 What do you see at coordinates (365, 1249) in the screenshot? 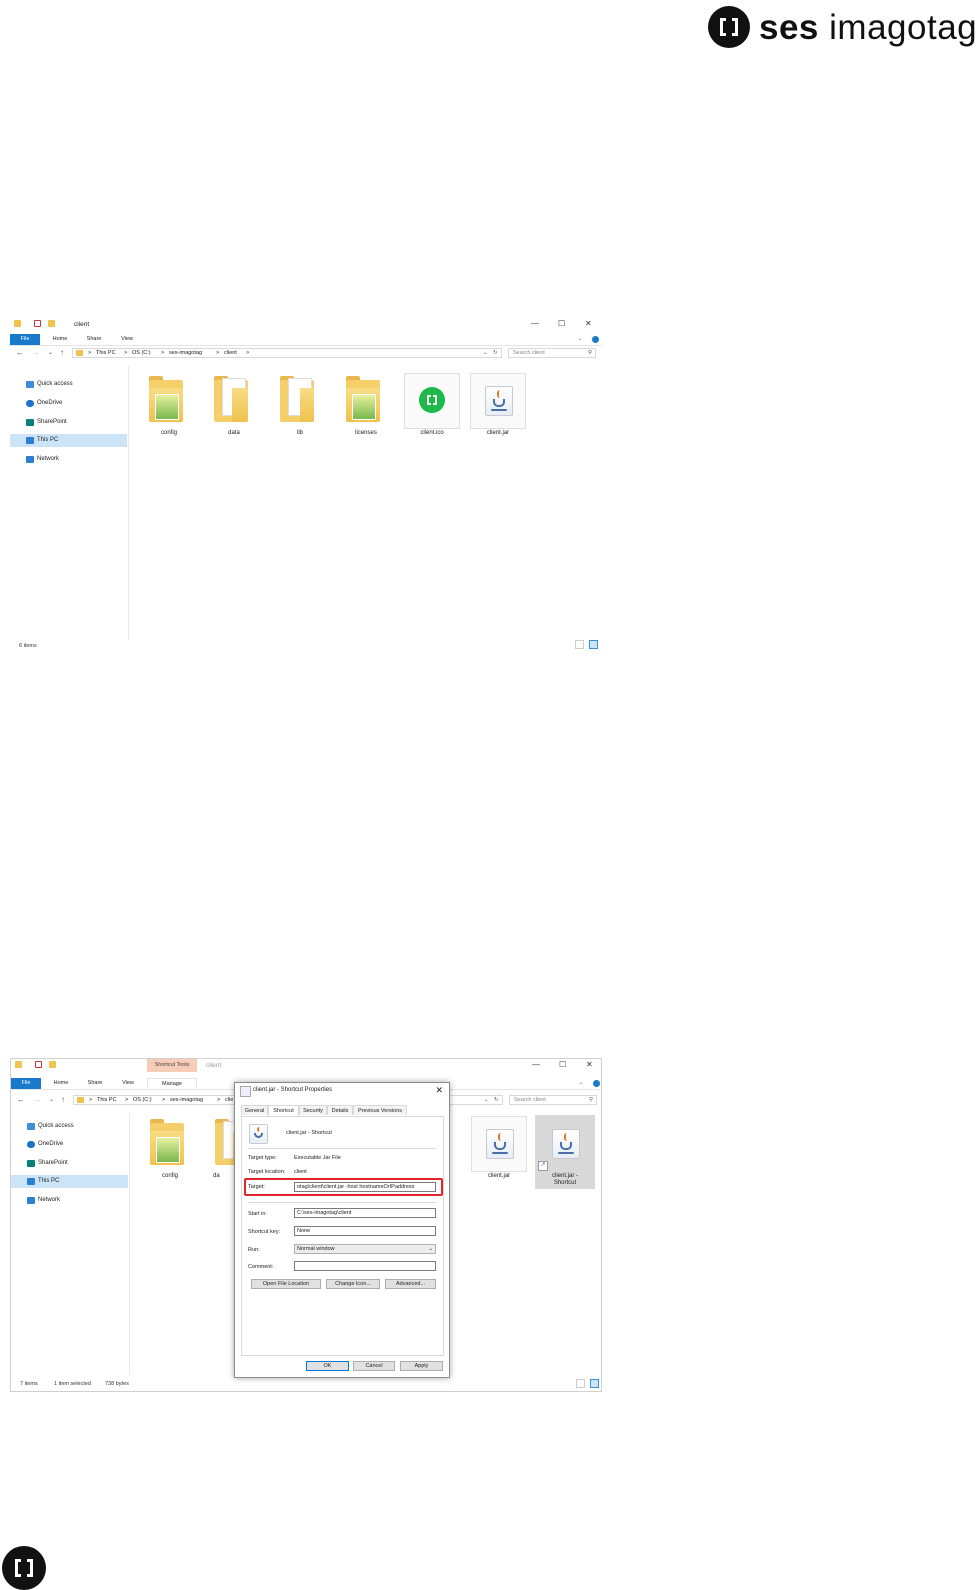
I see `run-select: Normal window ⌄` at bounding box center [365, 1249].